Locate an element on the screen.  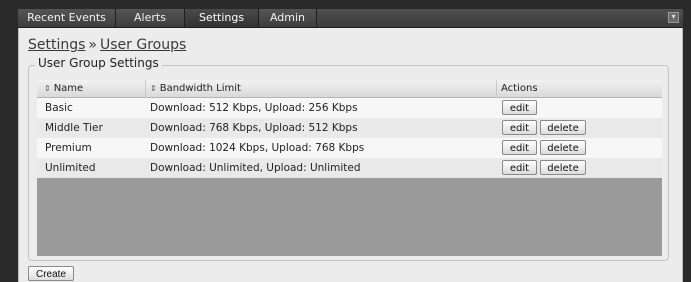
group-name: Unlimited is located at coordinates (70, 168).